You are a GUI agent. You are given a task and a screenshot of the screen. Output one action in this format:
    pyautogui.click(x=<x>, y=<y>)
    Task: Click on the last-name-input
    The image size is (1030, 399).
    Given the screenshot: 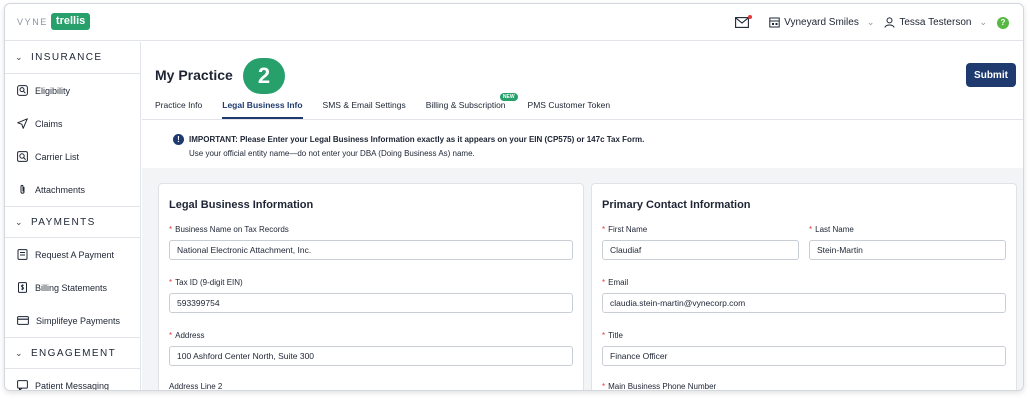 What is the action you would take?
    pyautogui.click(x=907, y=250)
    